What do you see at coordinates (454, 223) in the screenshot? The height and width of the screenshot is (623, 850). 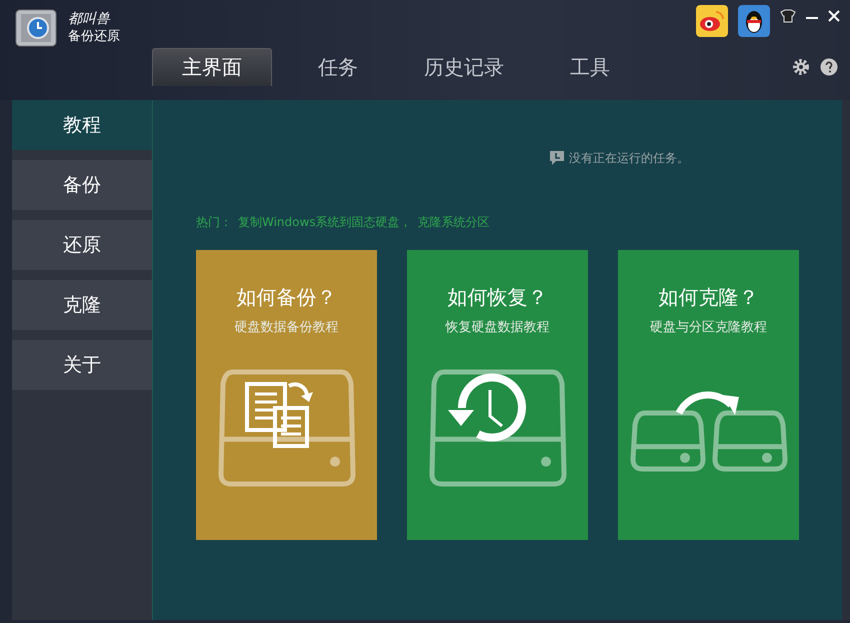 I see `hot-link: 克隆系统分区` at bounding box center [454, 223].